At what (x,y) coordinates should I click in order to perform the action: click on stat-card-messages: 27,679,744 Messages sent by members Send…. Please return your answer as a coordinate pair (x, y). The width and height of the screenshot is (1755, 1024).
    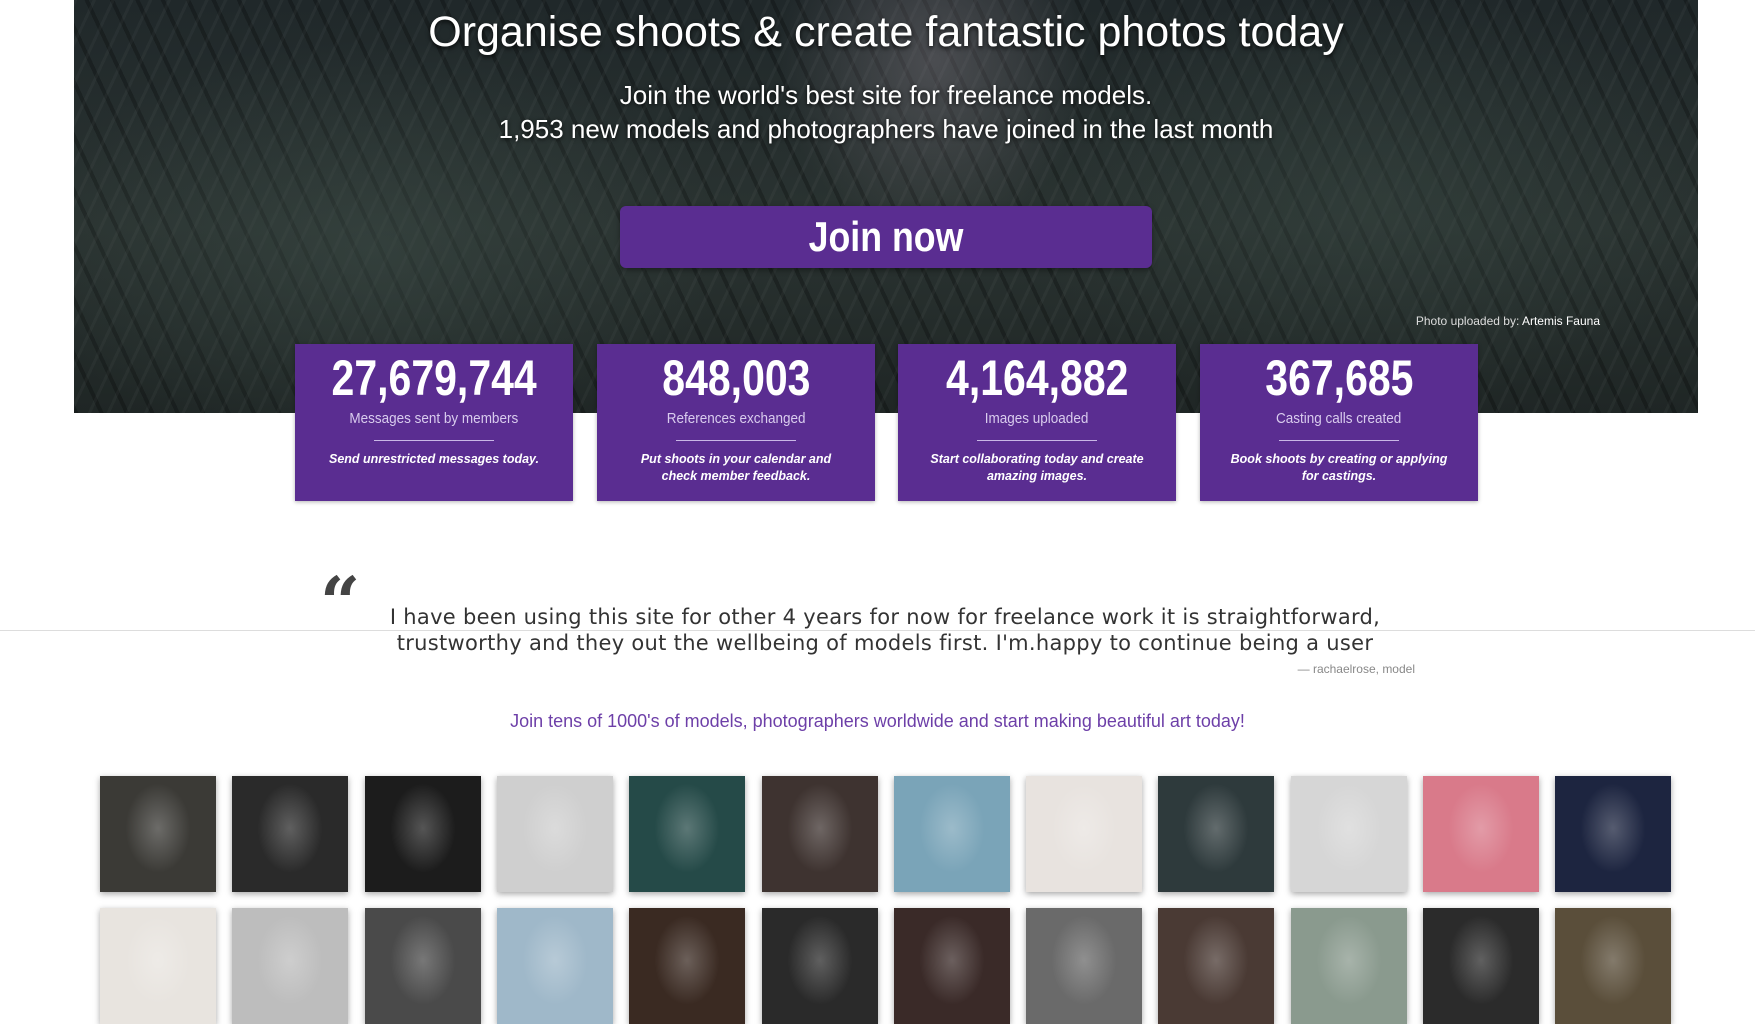
    Looking at the image, I should click on (434, 422).